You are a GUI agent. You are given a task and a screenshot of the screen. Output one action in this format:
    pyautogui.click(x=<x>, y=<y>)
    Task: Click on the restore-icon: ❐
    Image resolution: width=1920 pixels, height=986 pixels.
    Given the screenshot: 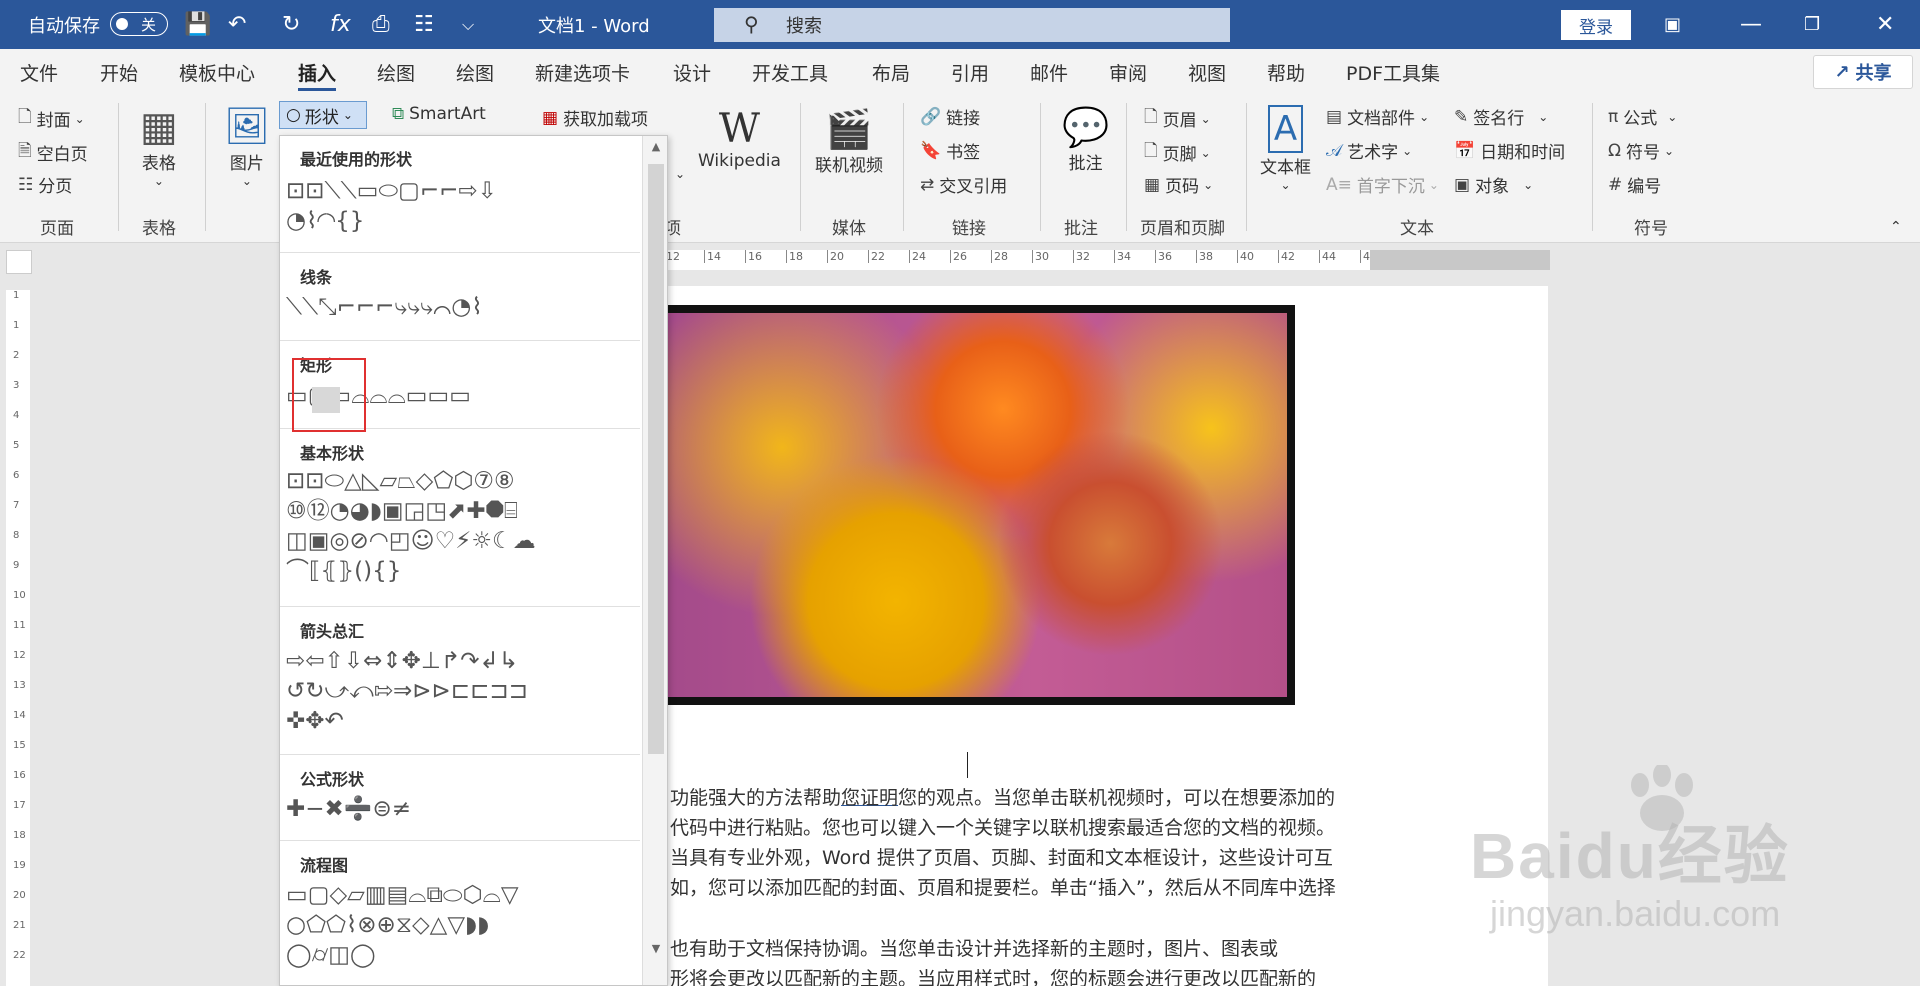 What is the action you would take?
    pyautogui.click(x=1812, y=24)
    